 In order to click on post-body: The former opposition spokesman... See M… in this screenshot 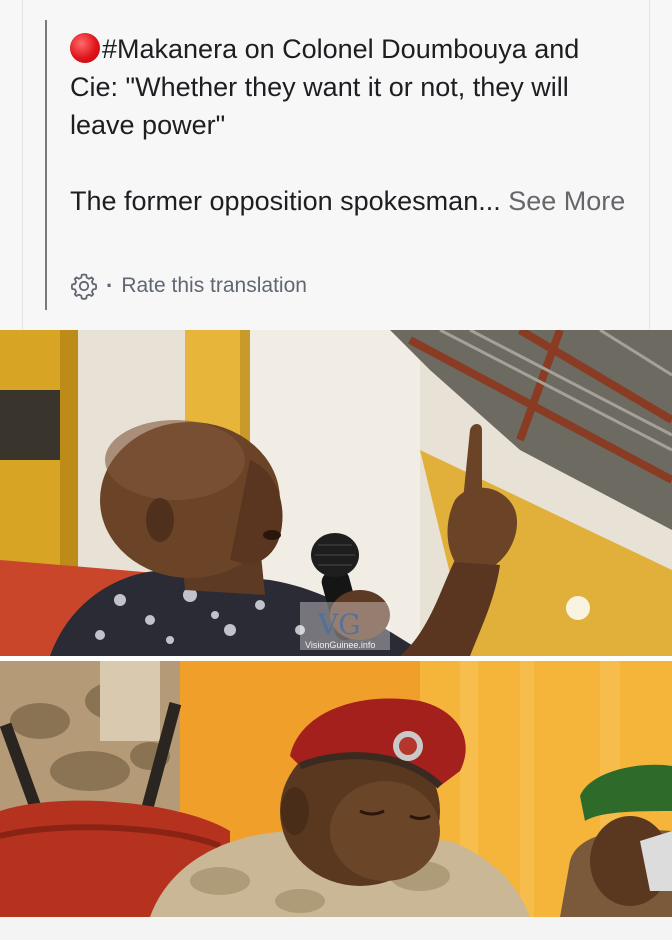, I will do `click(350, 201)`.